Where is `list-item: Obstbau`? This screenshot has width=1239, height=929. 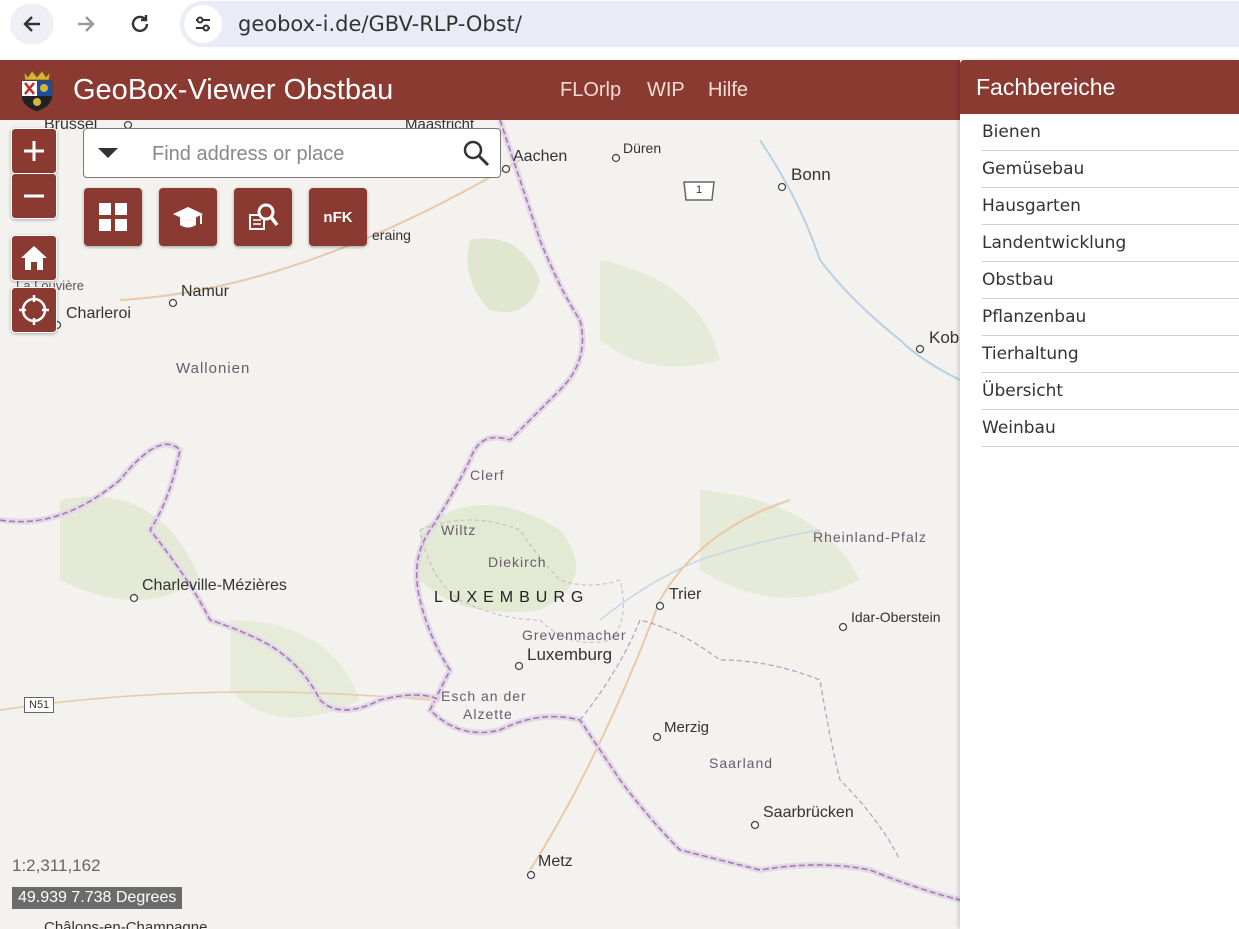 list-item: Obstbau is located at coordinates (1110, 280).